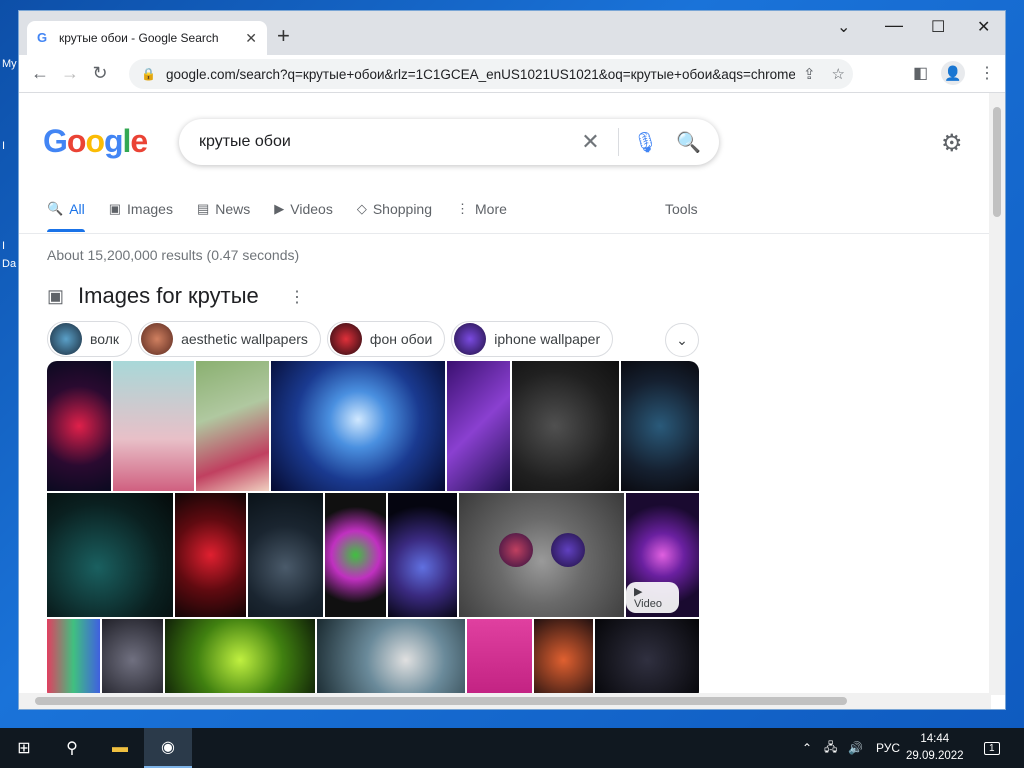  Describe the element at coordinates (516, 550) in the screenshot. I see `image-detail` at that location.